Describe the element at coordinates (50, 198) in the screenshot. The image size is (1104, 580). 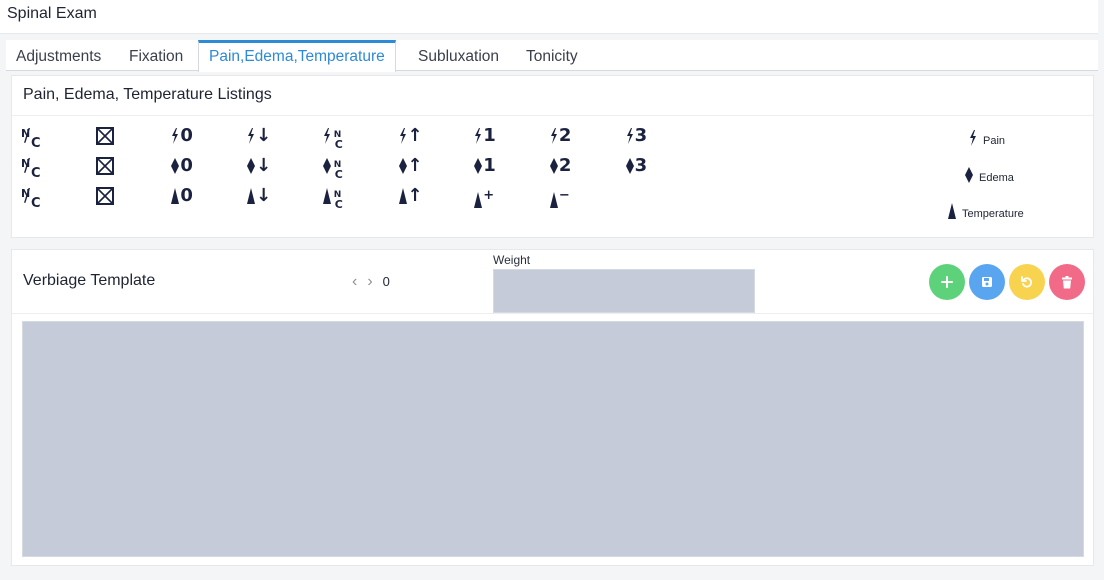
I see `temperature-nc-symbol: N / C` at that location.